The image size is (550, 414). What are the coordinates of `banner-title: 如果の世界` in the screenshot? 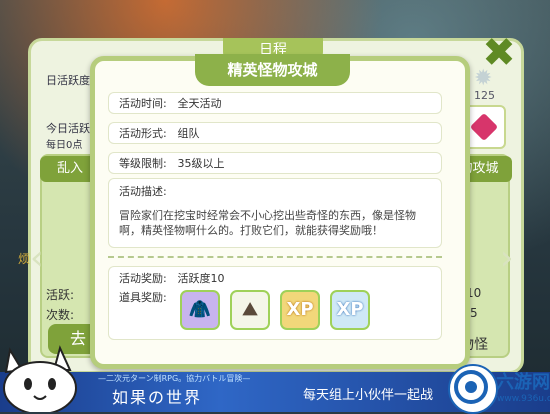 It's located at (157, 397).